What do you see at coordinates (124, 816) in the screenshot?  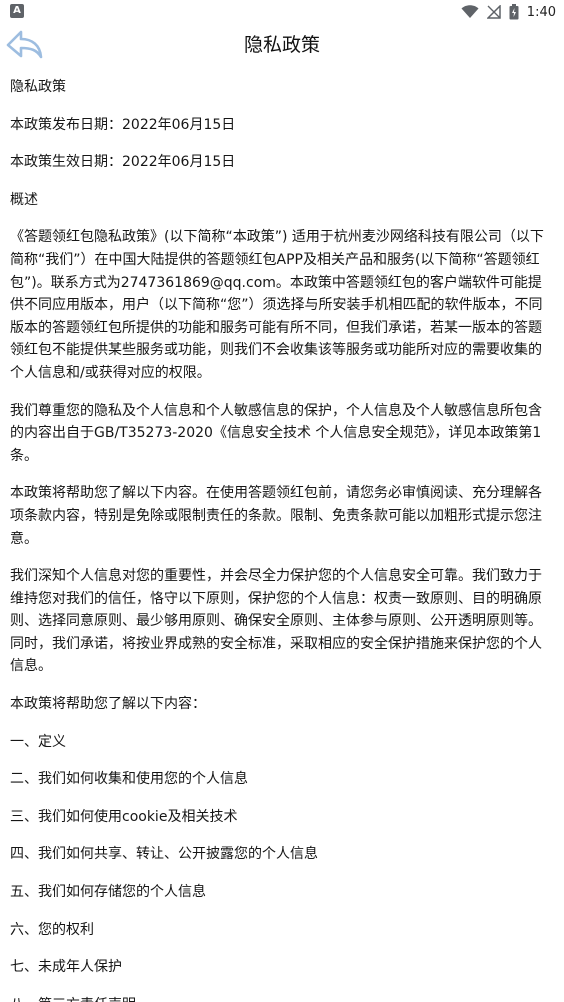 I see `toc-item: 三、我们如何使用cookie及相关技术` at bounding box center [124, 816].